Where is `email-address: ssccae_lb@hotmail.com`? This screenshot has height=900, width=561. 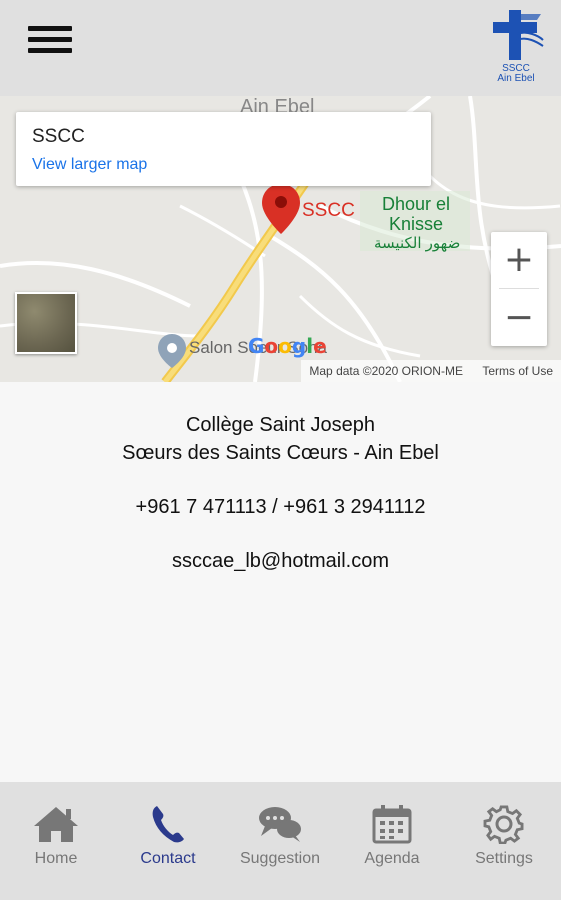
email-address: ssccae_lb@hotmail.com is located at coordinates (280, 561).